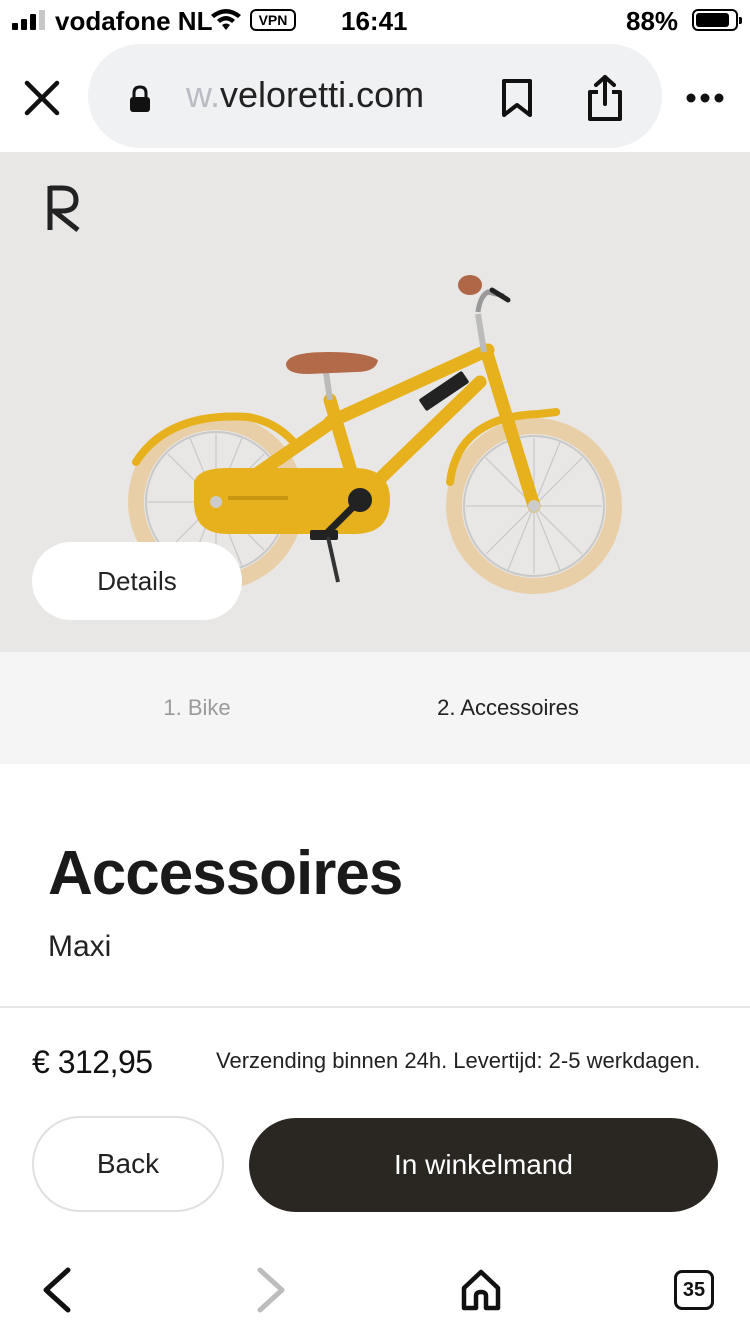 The width and height of the screenshot is (750, 1334). What do you see at coordinates (483, 1165) in the screenshot?
I see `add-to-cart-button: In winkelmand` at bounding box center [483, 1165].